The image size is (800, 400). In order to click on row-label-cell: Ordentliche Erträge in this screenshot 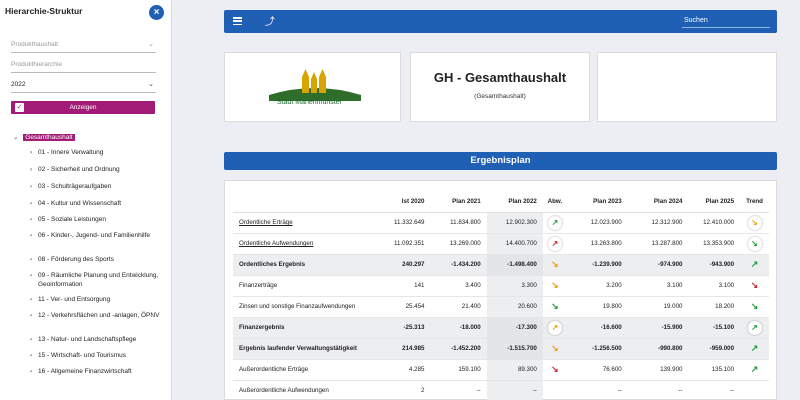, I will do `click(309, 223)`.